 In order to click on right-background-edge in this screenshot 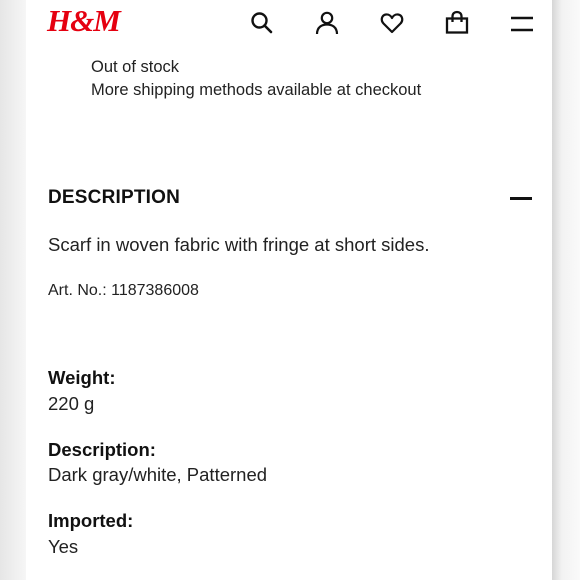, I will do `click(566, 290)`.